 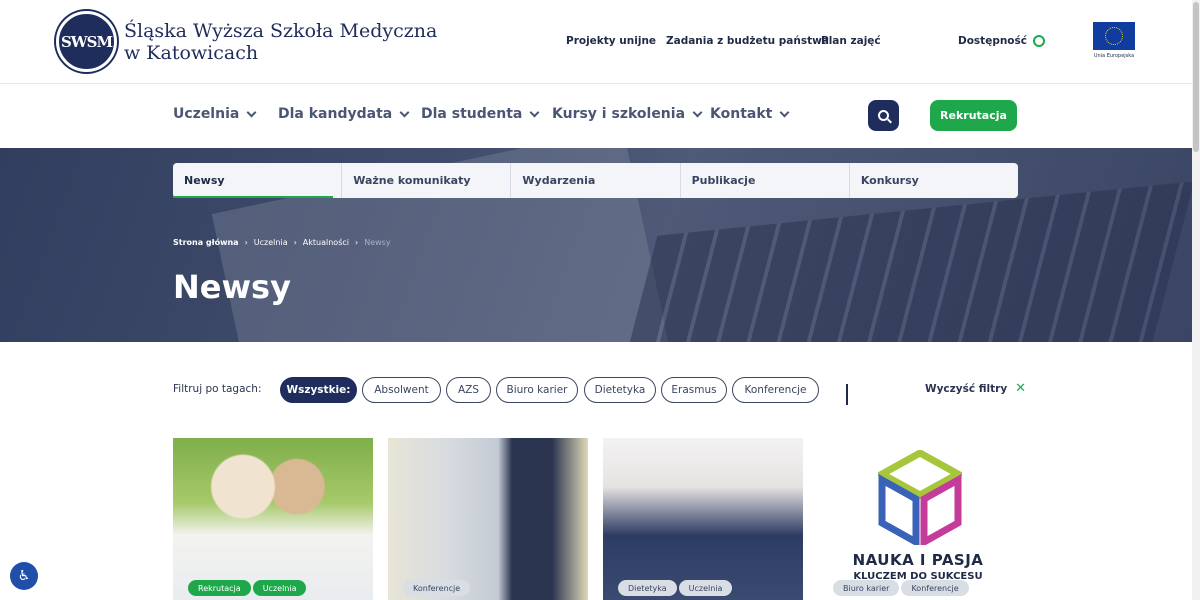 What do you see at coordinates (232, 287) in the screenshot?
I see `page-title: Newsy` at bounding box center [232, 287].